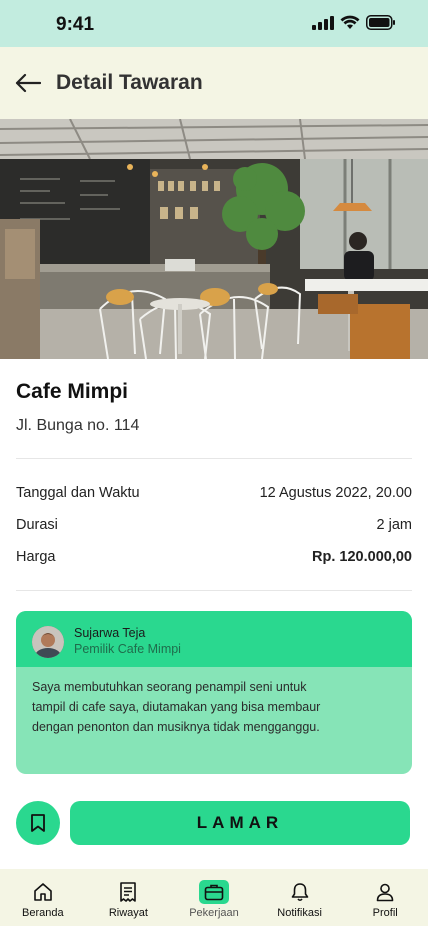  I want to click on nav-label: Beranda, so click(43, 913).